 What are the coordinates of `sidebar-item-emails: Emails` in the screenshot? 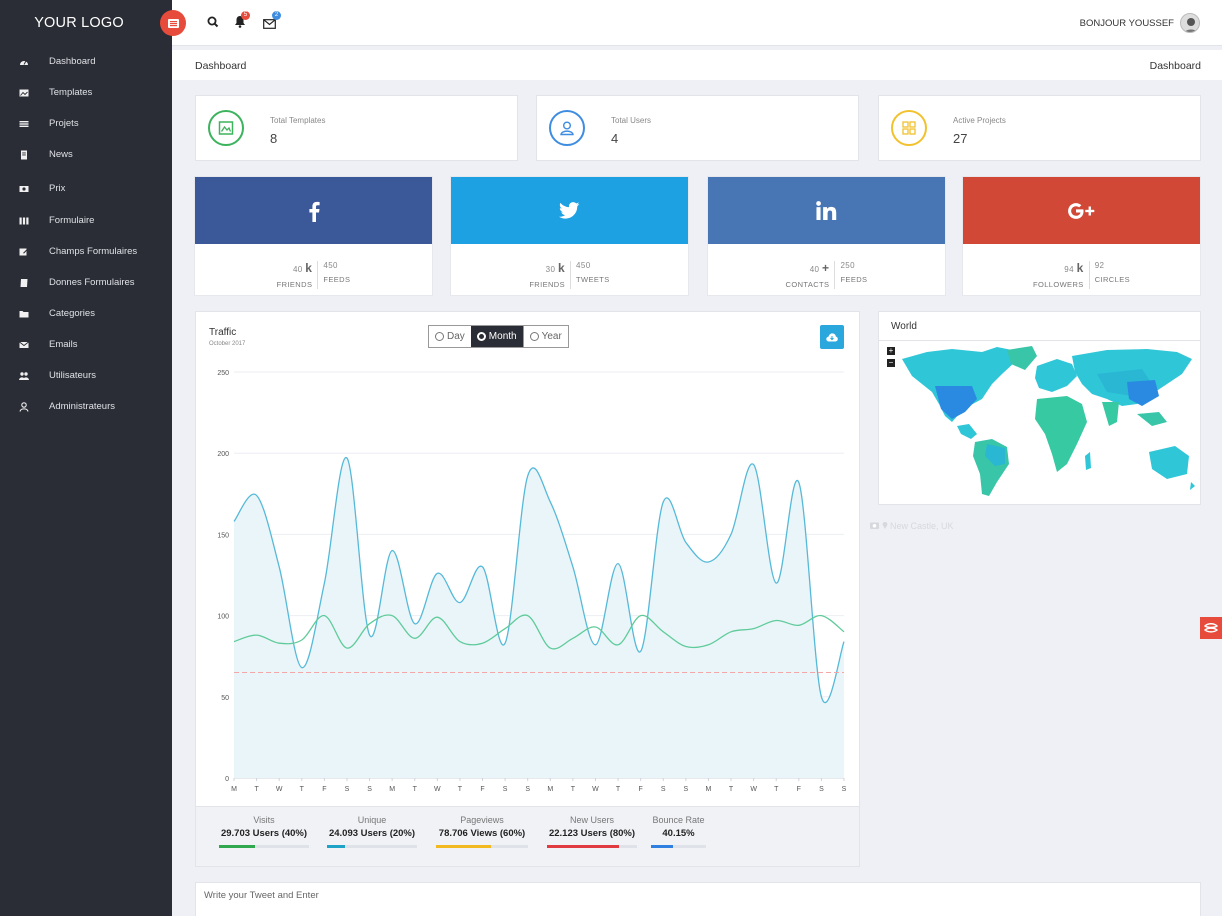 It's located at (86, 344).